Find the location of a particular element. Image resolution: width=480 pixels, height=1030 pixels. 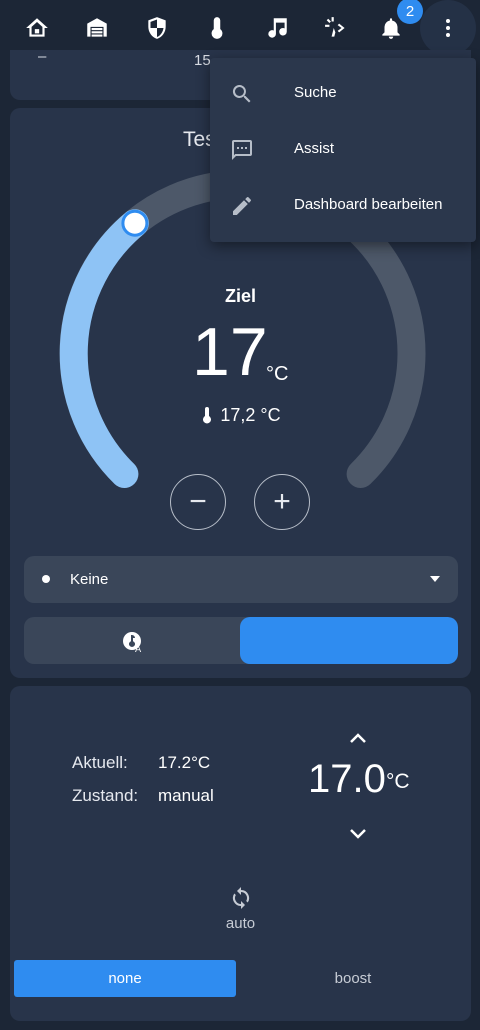

target-label: Ziel is located at coordinates (240, 296).